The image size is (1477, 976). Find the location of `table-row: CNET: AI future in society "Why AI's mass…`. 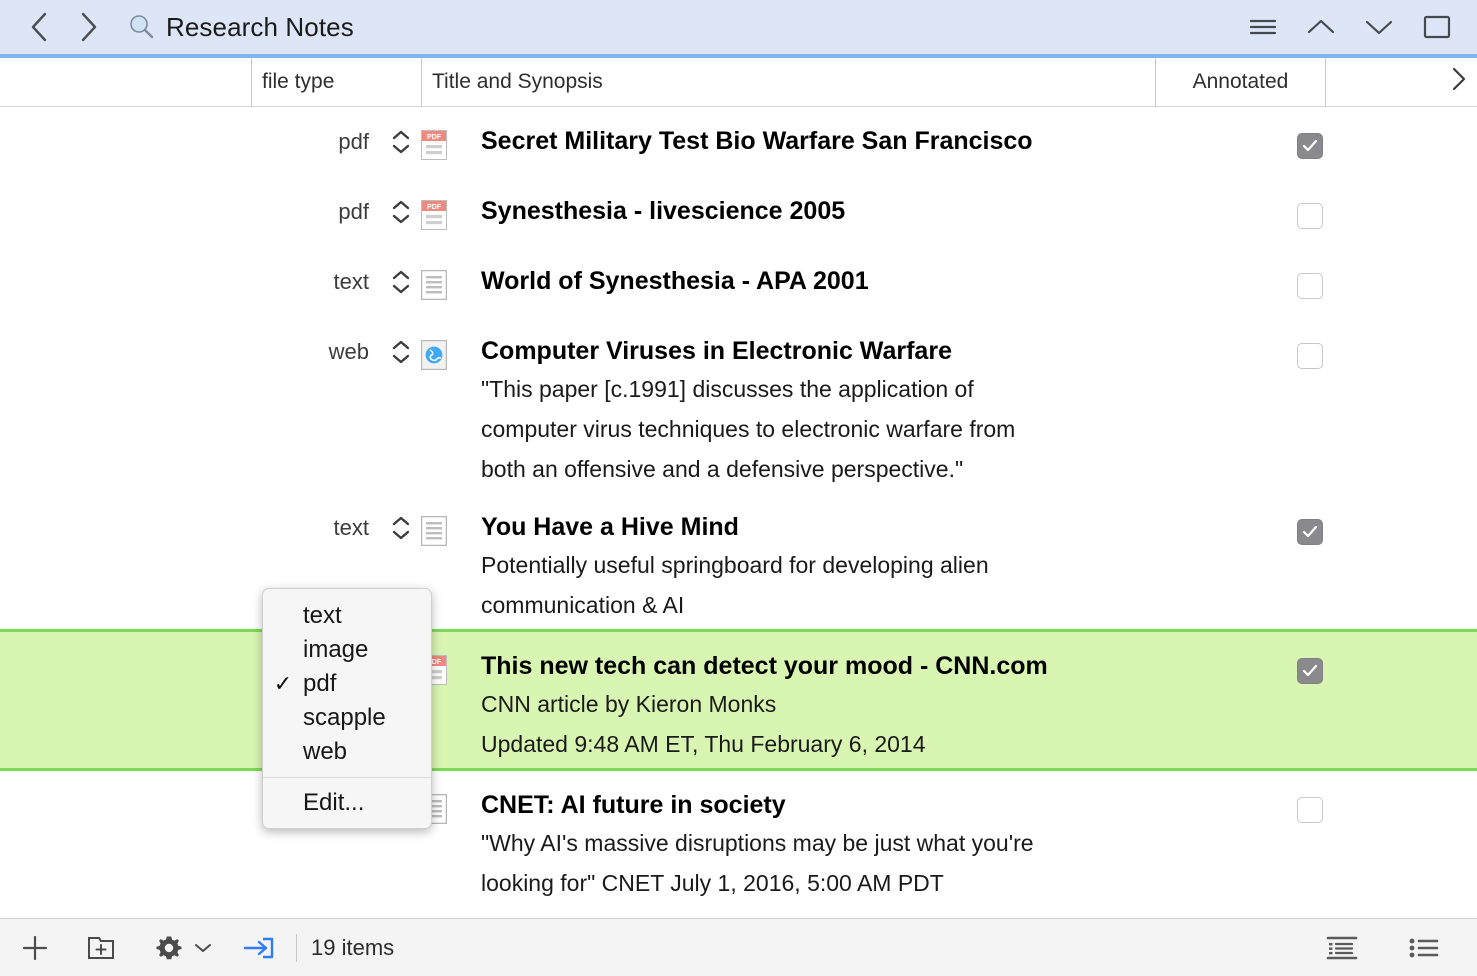

table-row: CNET: AI future in society "Why AI's mass… is located at coordinates (738, 839).